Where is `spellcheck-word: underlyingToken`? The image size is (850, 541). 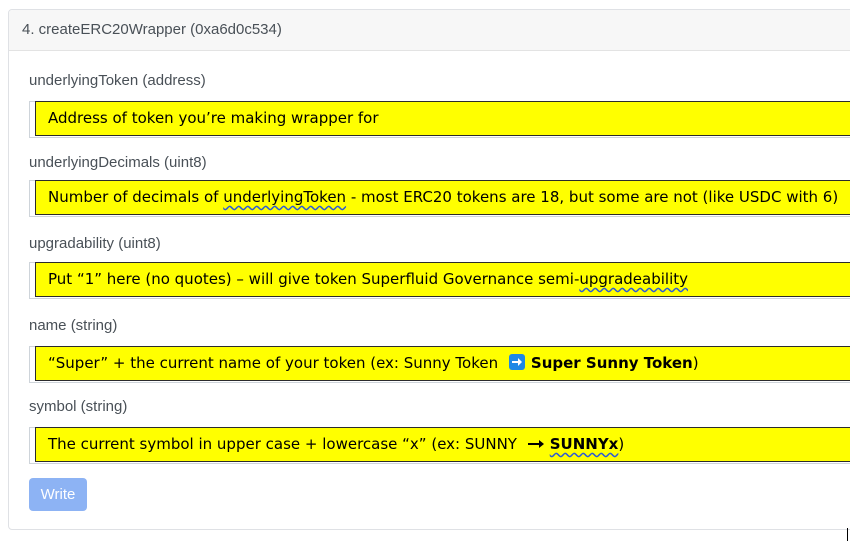
spellcheck-word: underlyingToken is located at coordinates (285, 197).